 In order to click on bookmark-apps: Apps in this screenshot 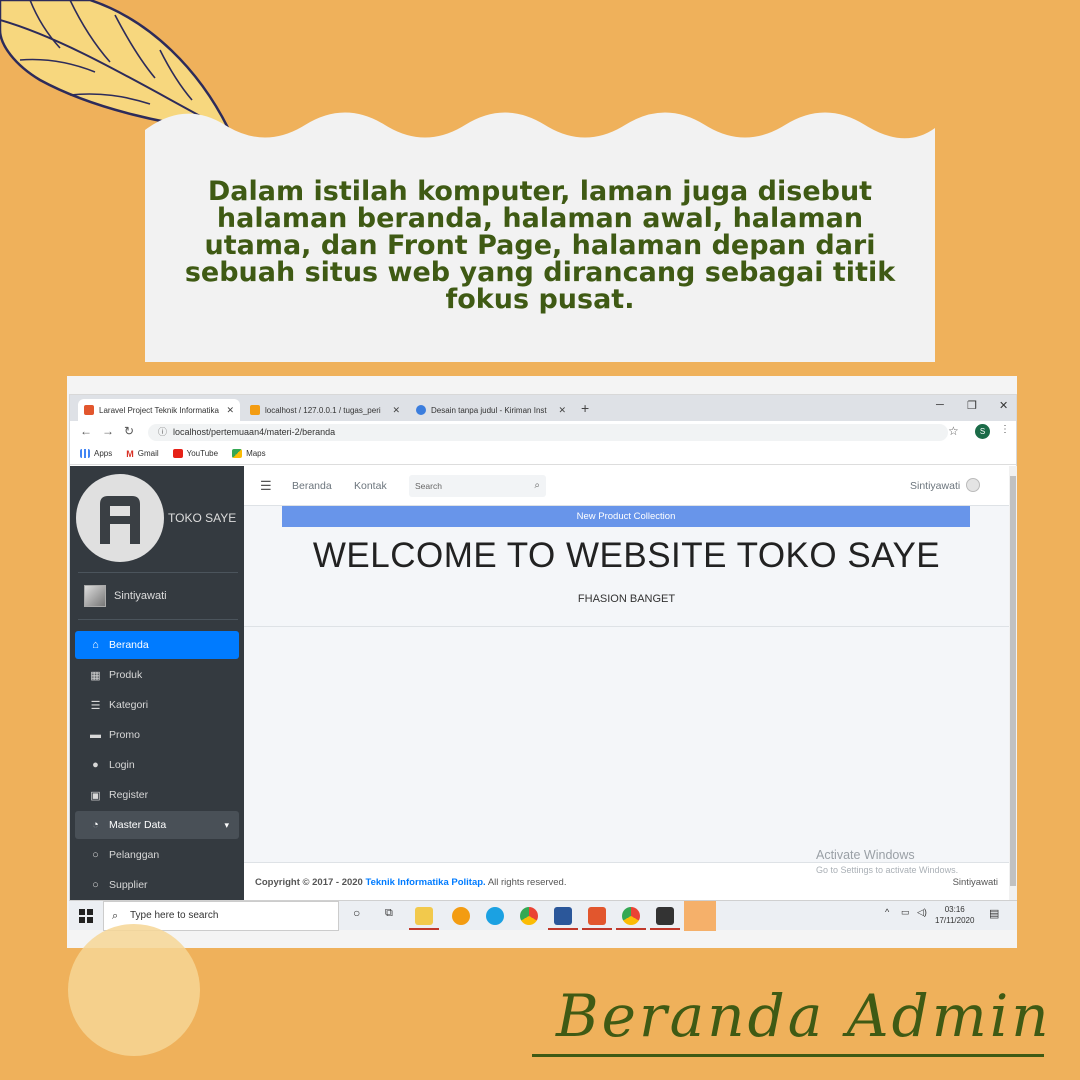, I will do `click(96, 453)`.